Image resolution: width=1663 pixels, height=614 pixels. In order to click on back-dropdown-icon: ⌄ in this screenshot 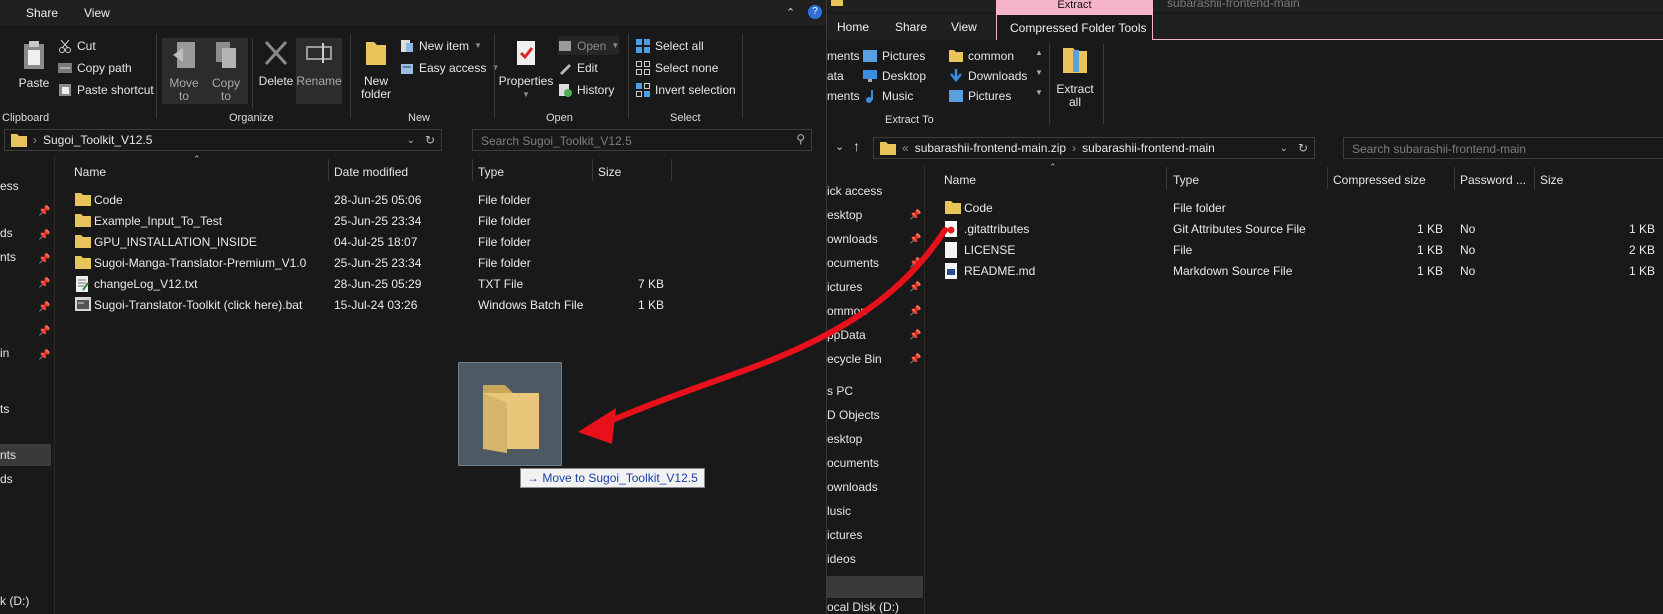, I will do `click(839, 146)`.